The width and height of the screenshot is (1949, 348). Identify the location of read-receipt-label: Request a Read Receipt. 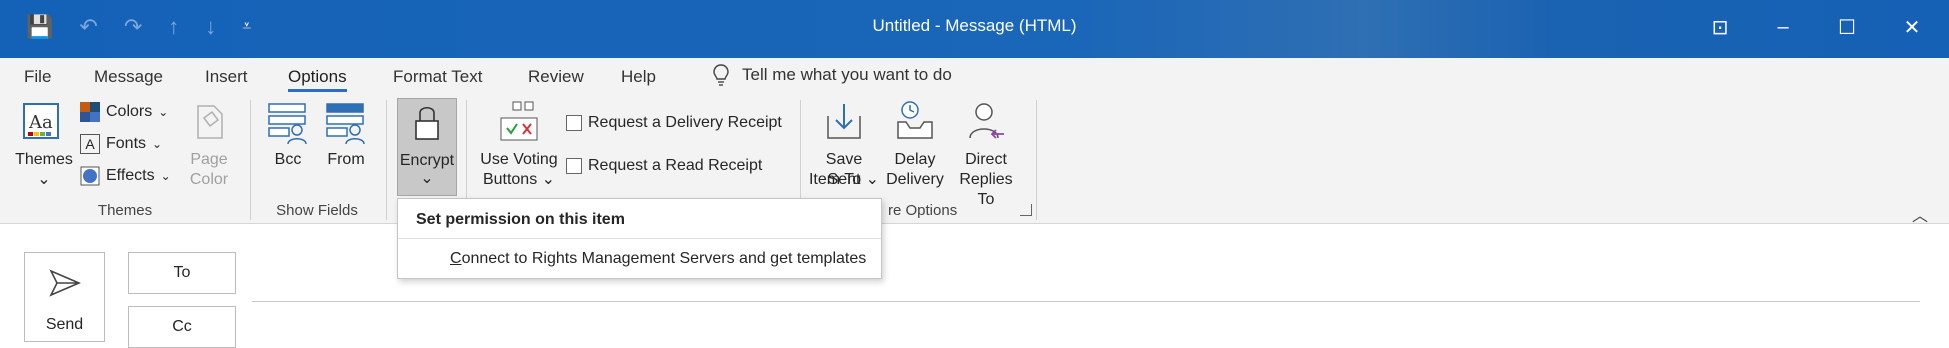
(675, 165).